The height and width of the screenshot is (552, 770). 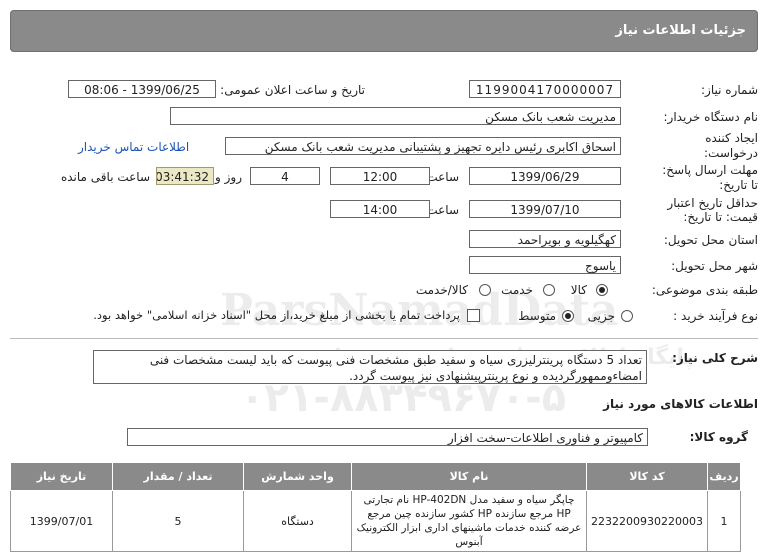 What do you see at coordinates (647, 476) in the screenshot?
I see `col-code: کد کالا` at bounding box center [647, 476].